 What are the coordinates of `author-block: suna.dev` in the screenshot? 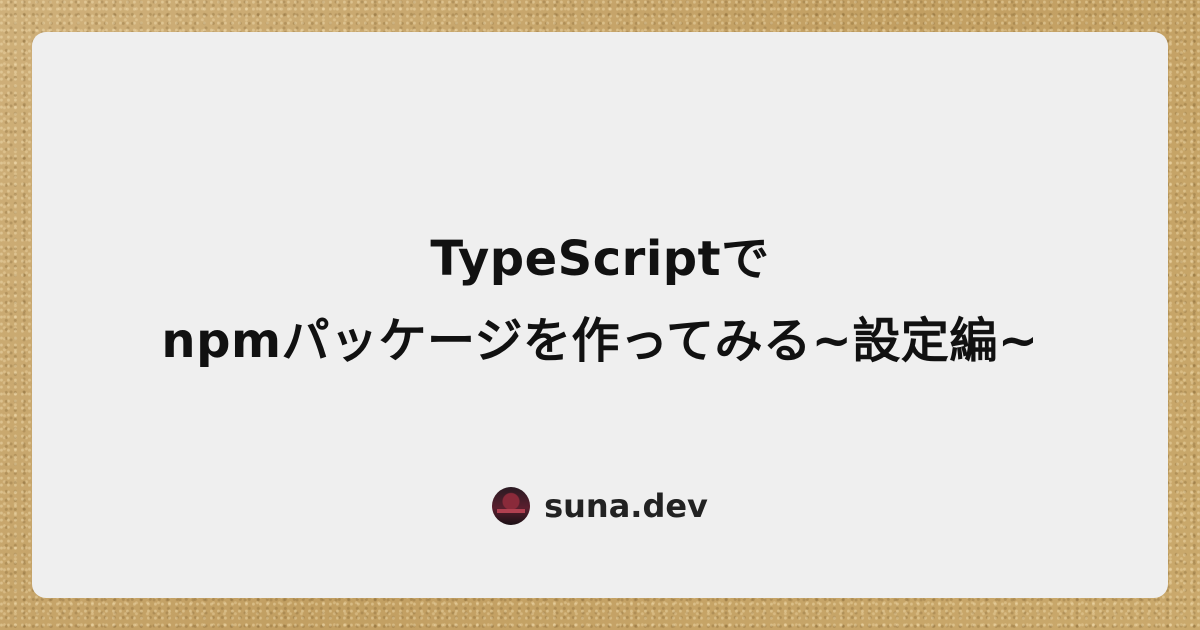 It's located at (600, 506).